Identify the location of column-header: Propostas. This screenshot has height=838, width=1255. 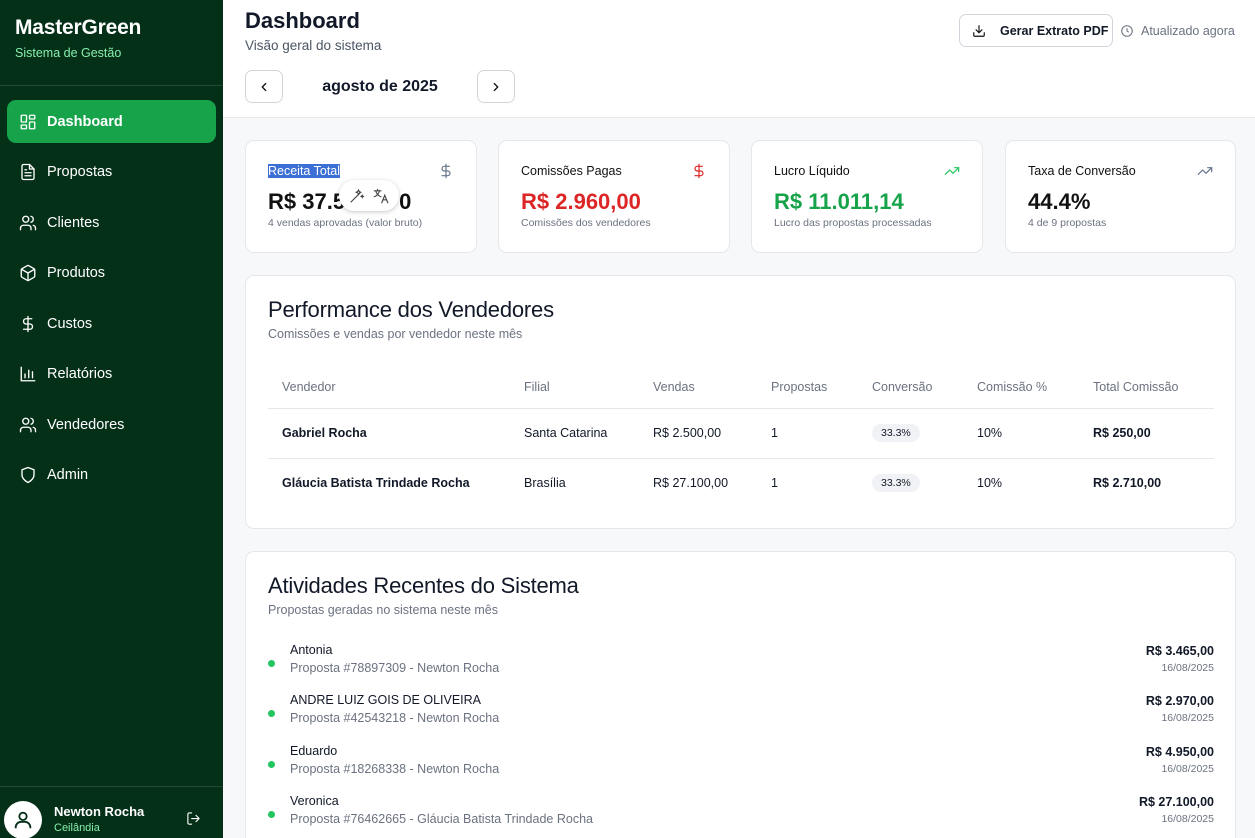
(807, 387).